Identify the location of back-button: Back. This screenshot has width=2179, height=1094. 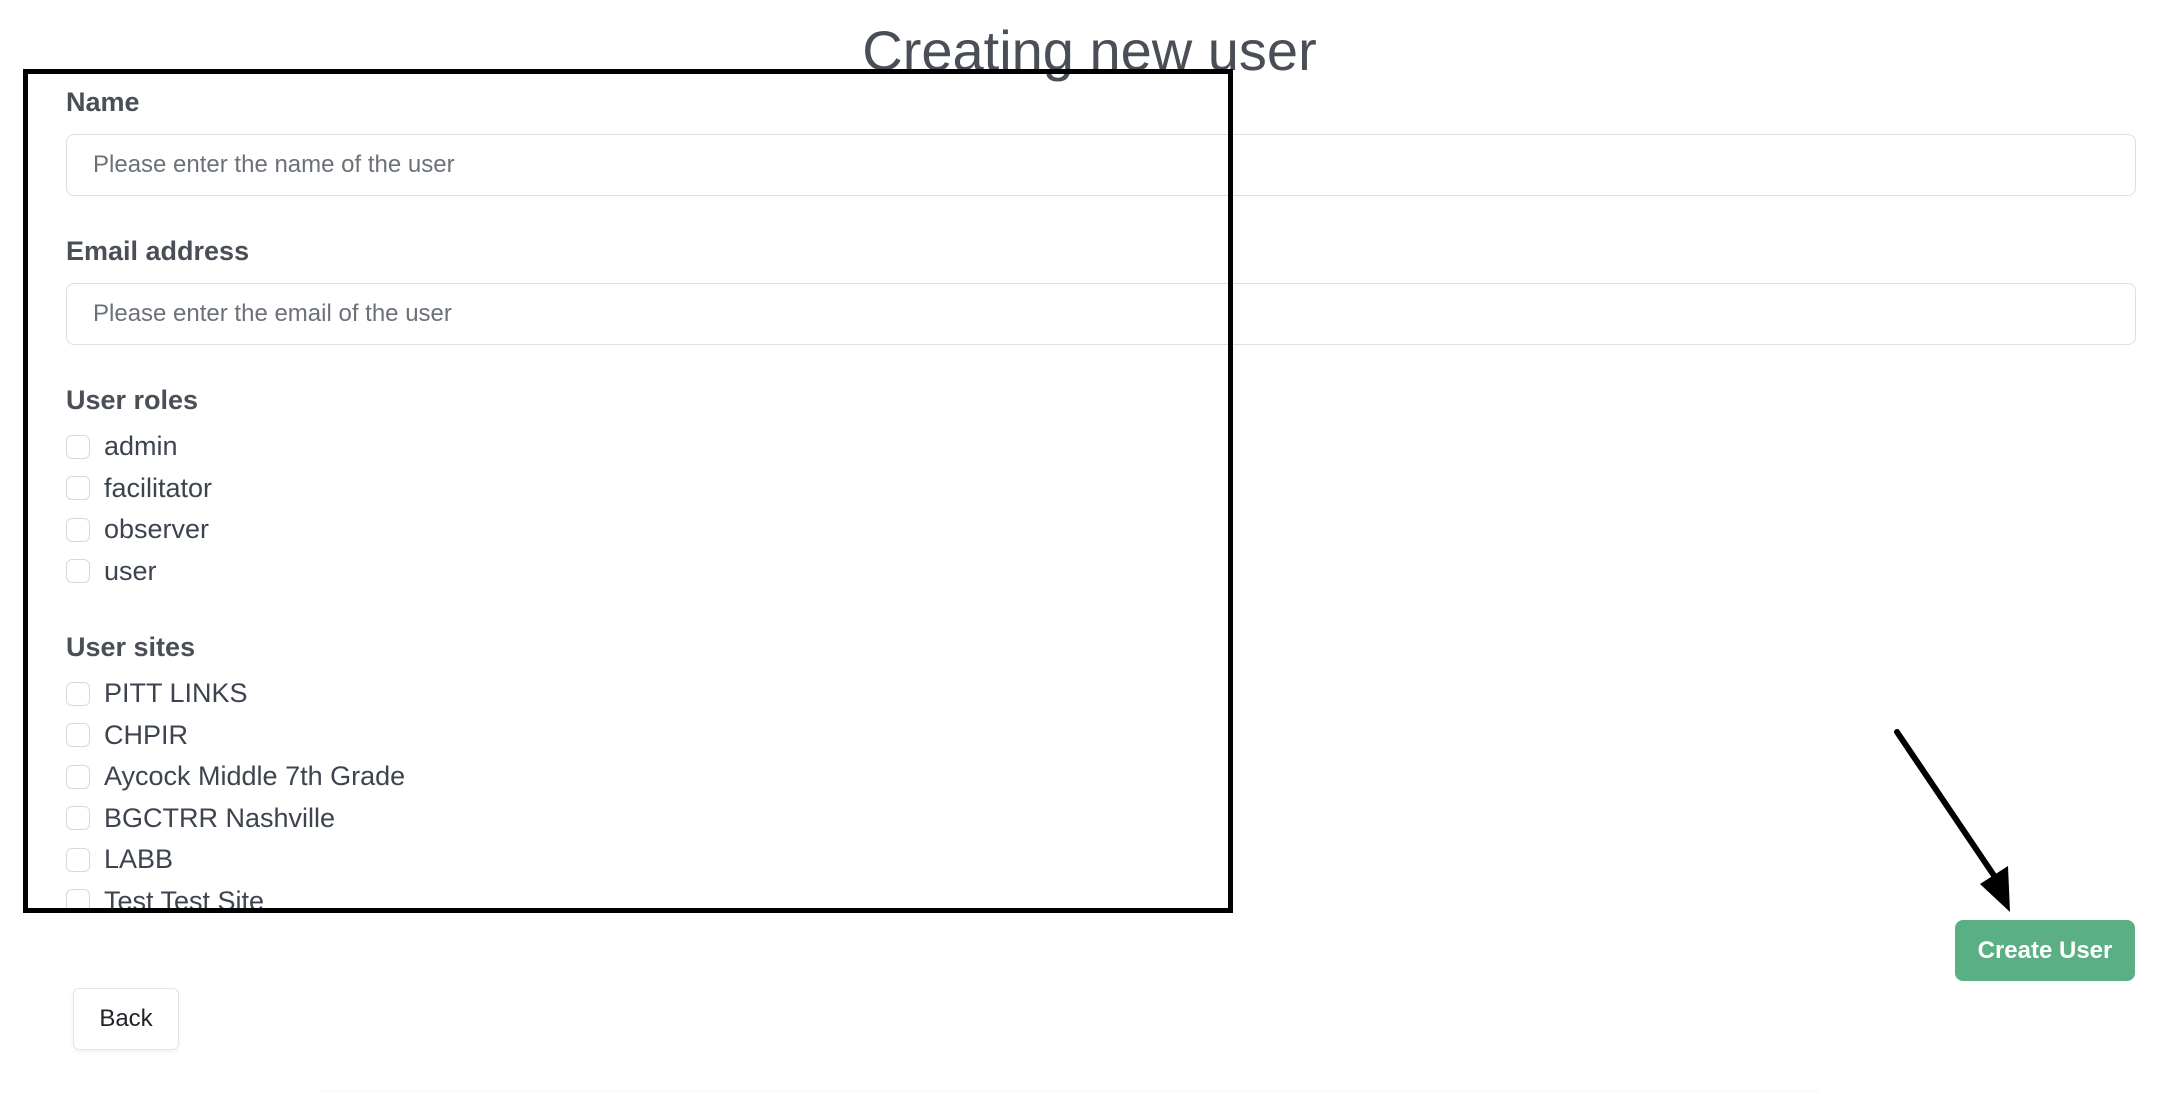
(126, 1019).